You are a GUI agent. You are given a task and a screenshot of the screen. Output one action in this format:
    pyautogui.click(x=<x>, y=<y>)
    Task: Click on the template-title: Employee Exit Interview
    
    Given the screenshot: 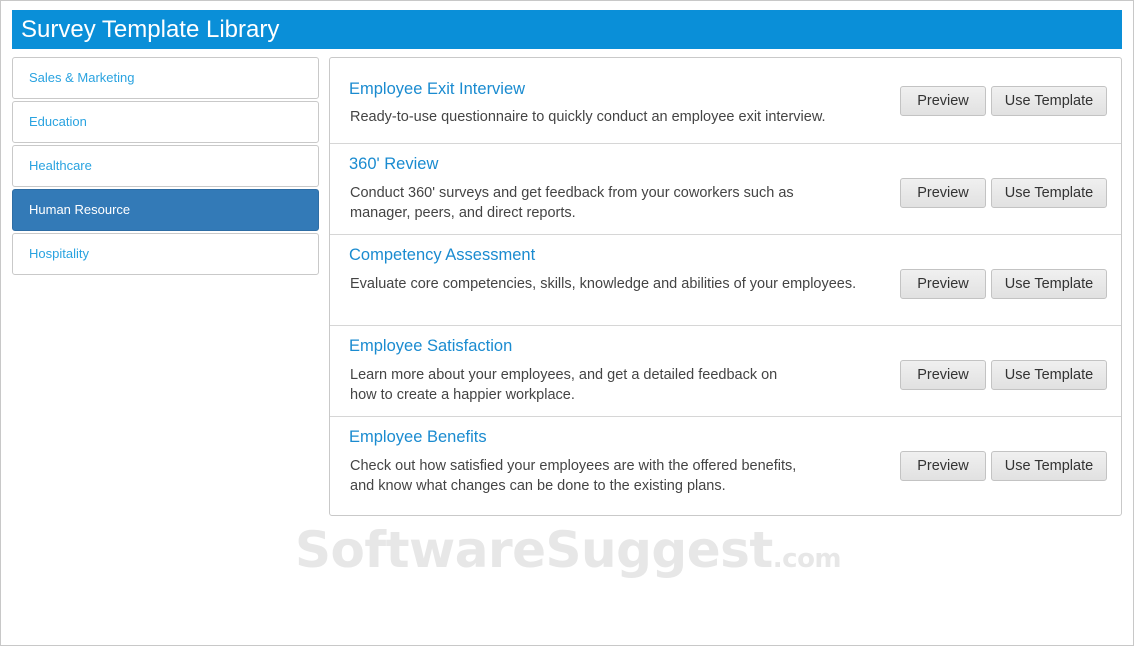 What is the action you would take?
    pyautogui.click(x=437, y=89)
    